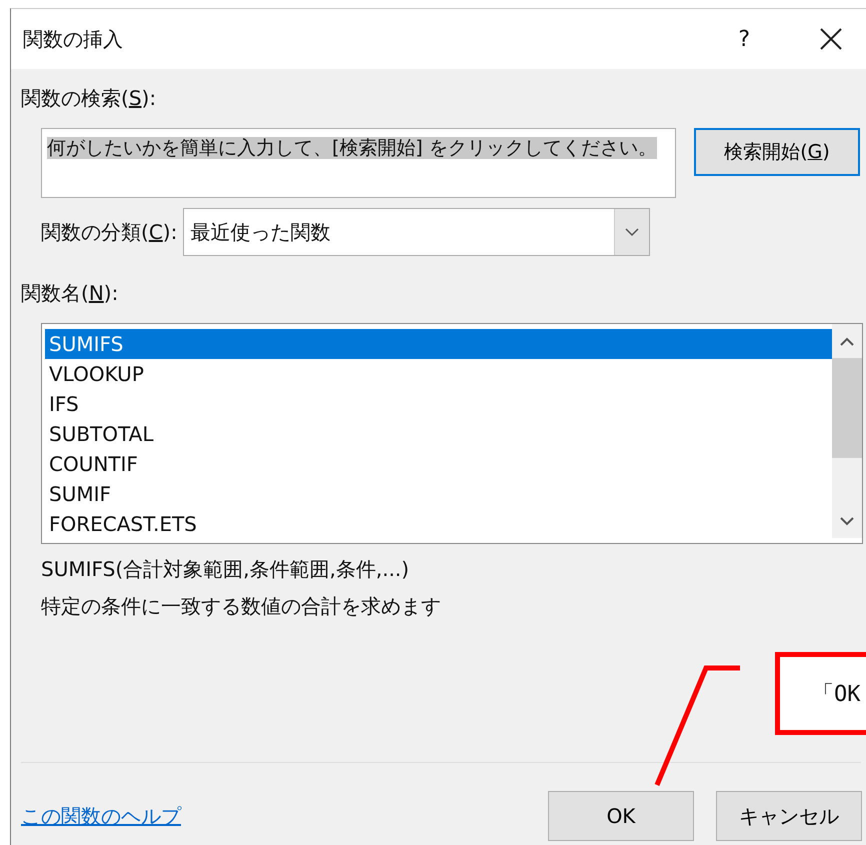  I want to click on function-item: IFS, so click(438, 404).